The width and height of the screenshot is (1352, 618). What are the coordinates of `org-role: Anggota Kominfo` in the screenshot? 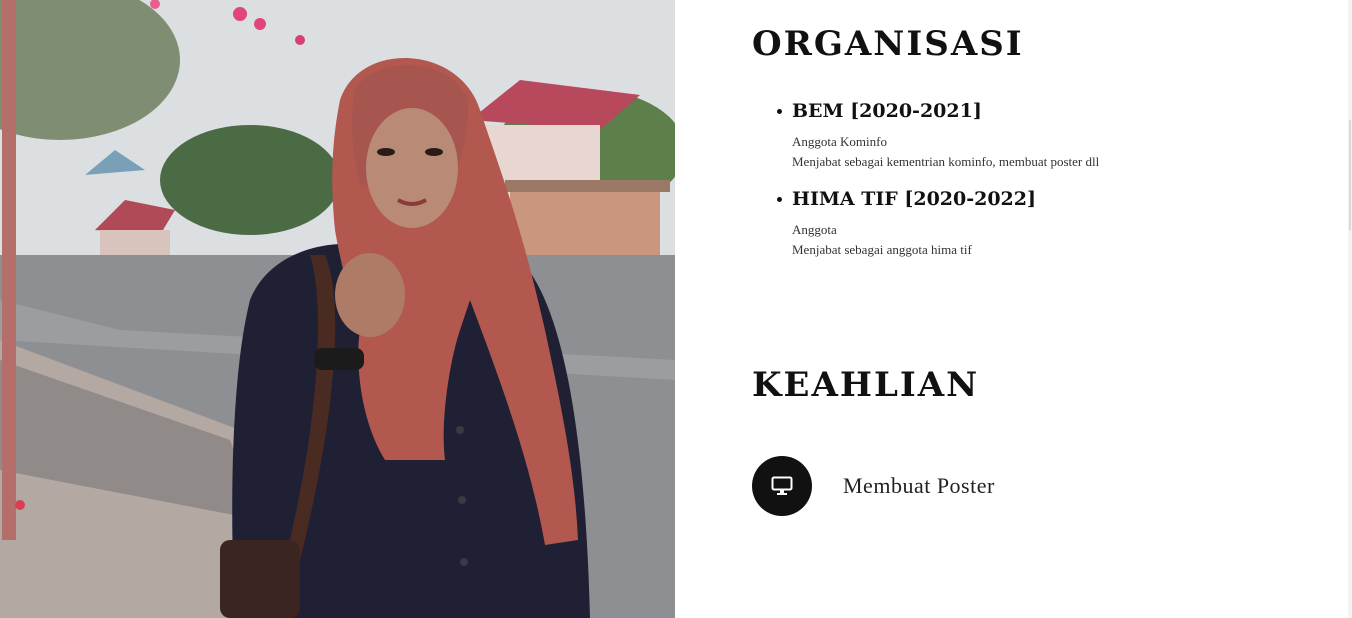 It's located at (839, 141).